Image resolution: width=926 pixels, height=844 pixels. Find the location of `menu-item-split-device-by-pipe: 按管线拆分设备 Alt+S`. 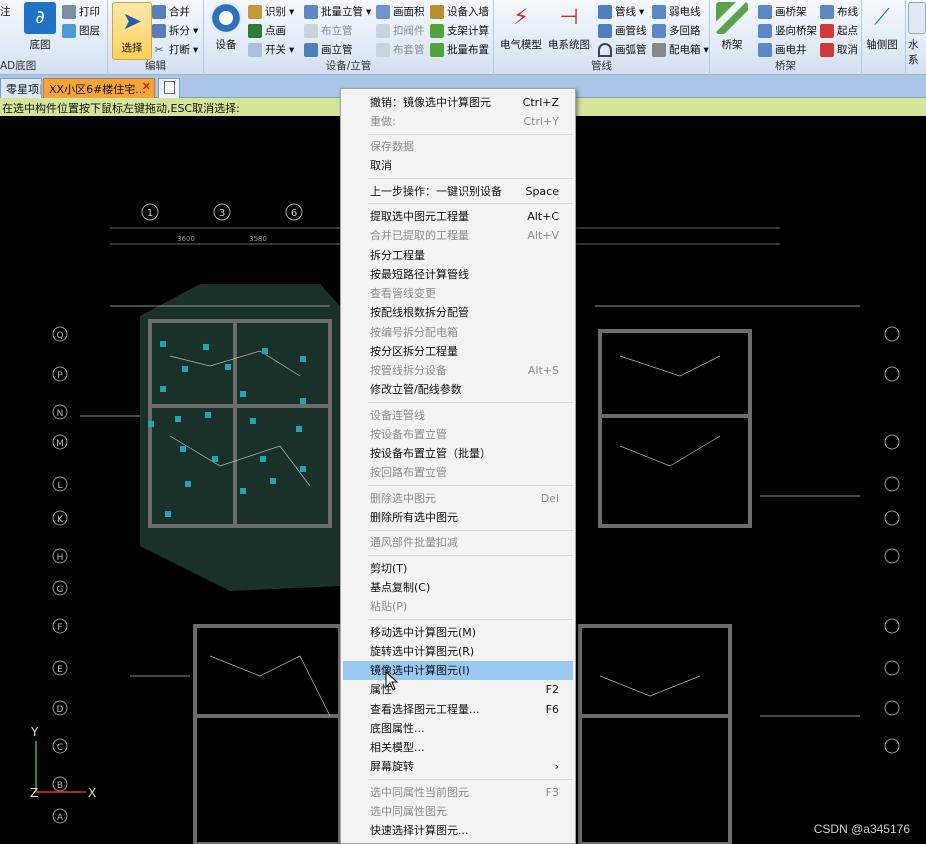

menu-item-split-device-by-pipe: 按管线拆分设备 Alt+S is located at coordinates (458, 370).